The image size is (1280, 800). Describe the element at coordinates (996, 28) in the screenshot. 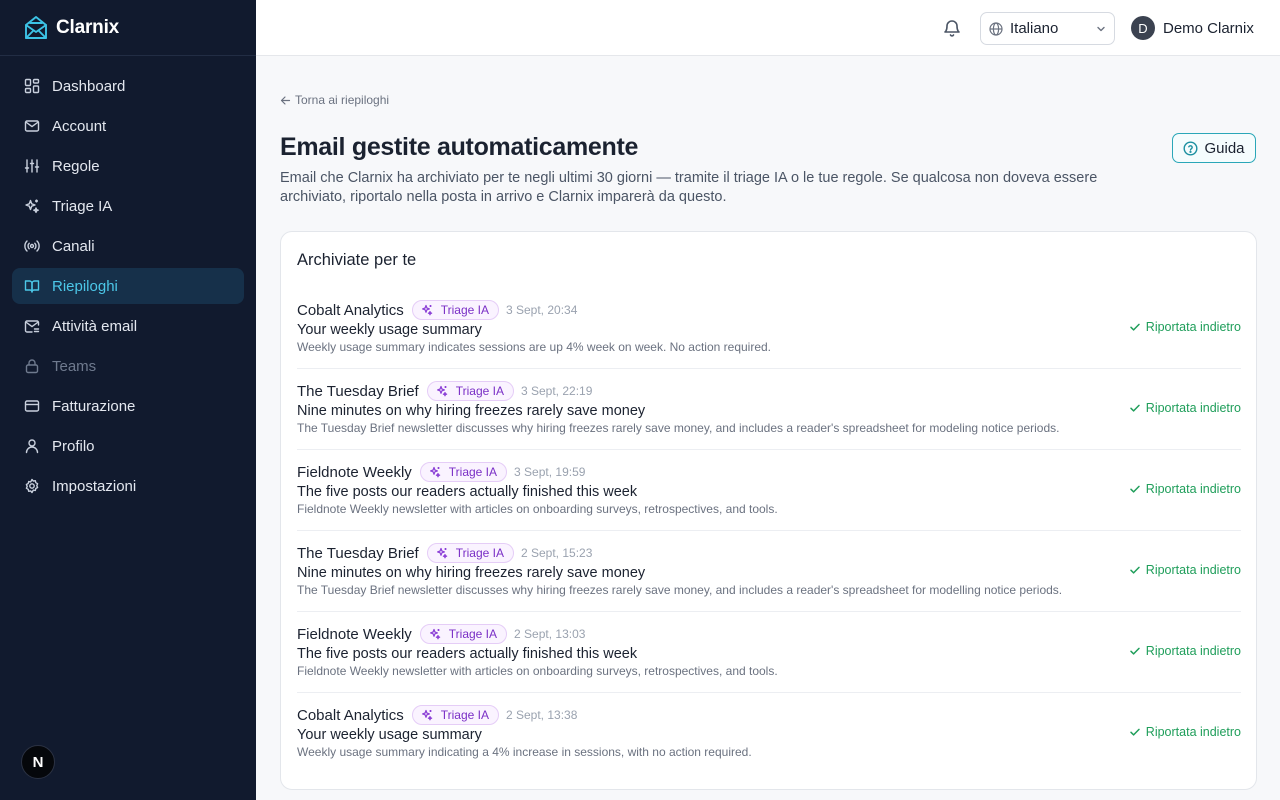

I see `globe-icon` at that location.